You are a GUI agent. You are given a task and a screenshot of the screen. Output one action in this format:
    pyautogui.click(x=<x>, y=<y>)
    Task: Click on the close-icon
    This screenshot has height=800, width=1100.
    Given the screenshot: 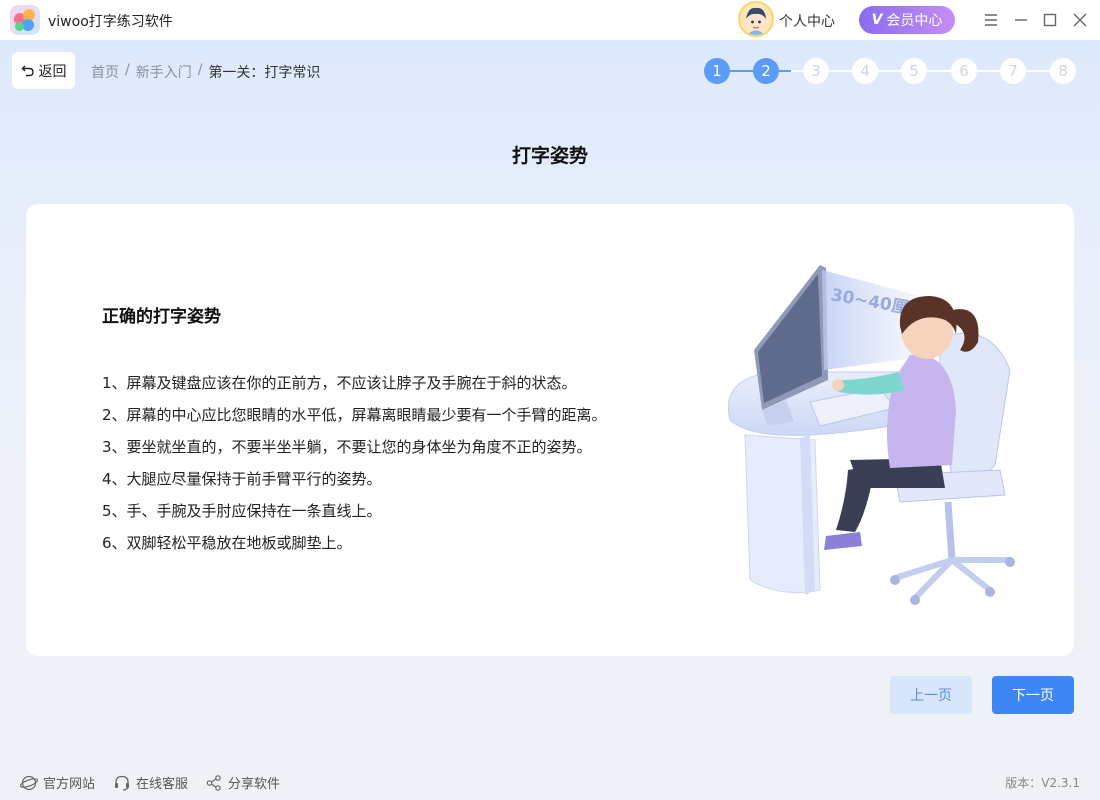 What is the action you would take?
    pyautogui.click(x=1080, y=20)
    